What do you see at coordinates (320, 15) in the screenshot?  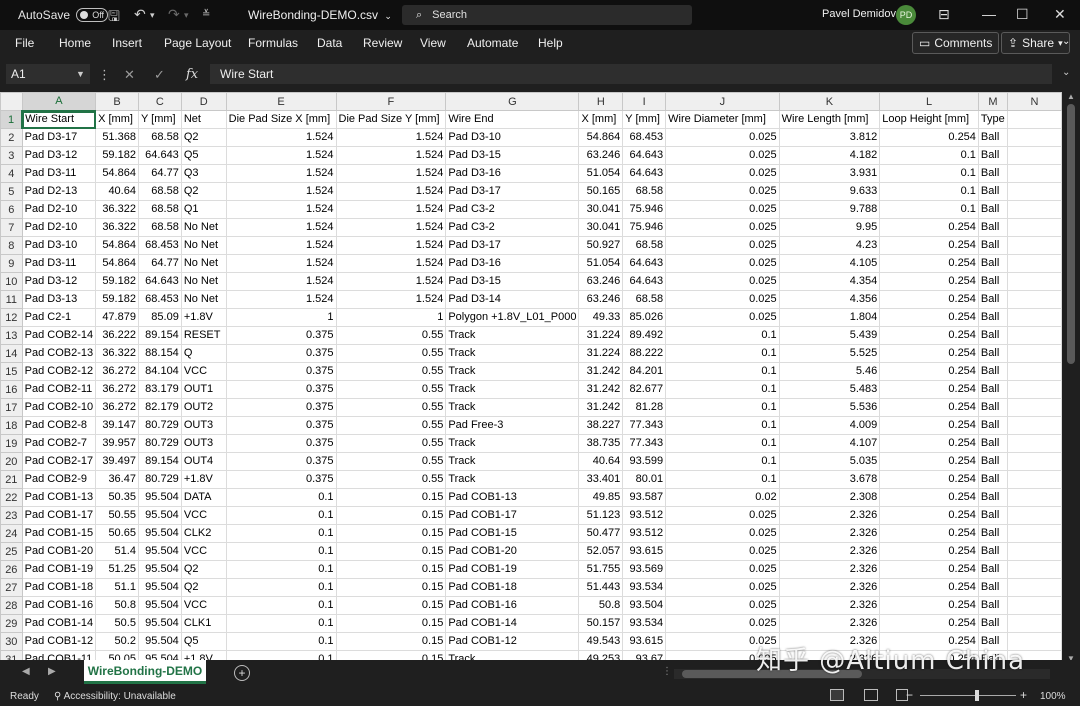 I see `document-title: WireBonding-DEMO.csv ⌄` at bounding box center [320, 15].